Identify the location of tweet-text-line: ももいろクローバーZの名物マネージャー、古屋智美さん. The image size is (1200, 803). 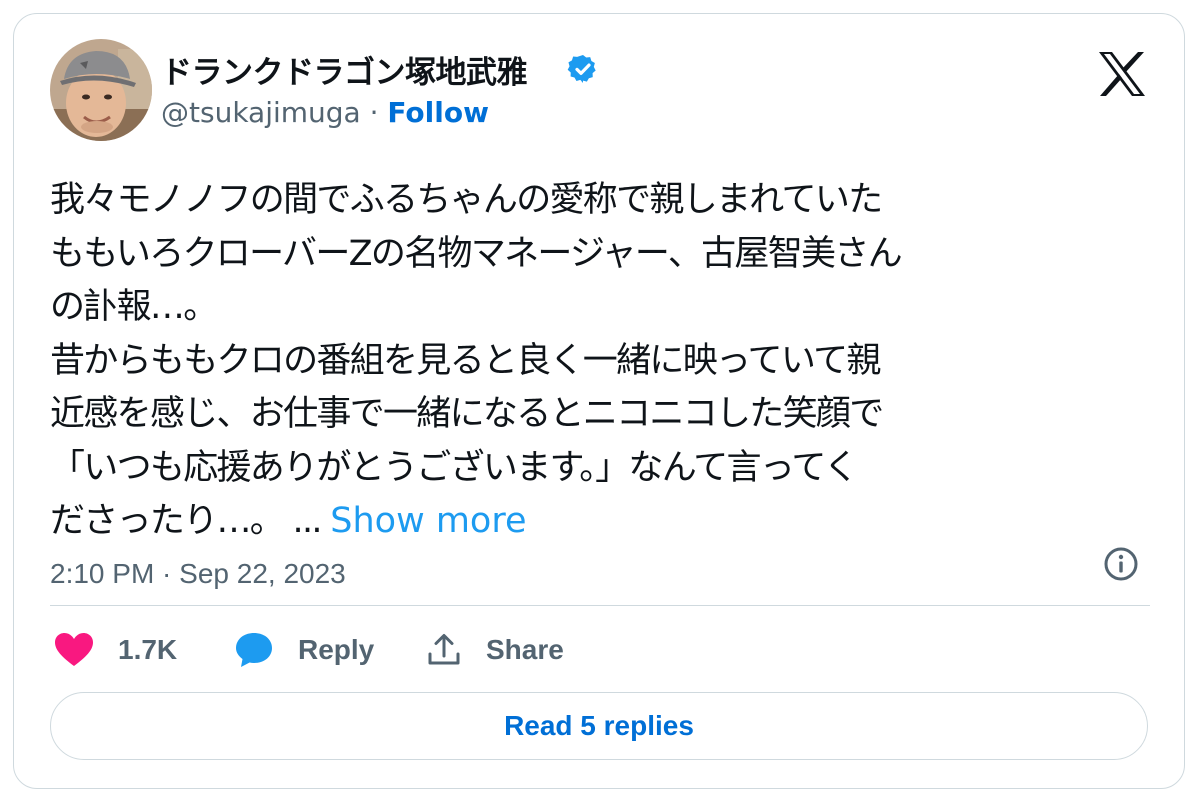
(476, 253).